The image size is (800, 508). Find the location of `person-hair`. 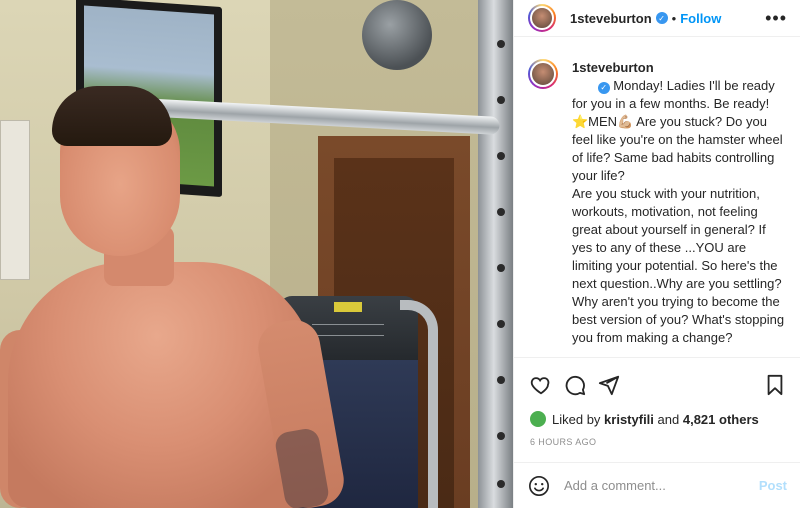

person-hair is located at coordinates (112, 116).